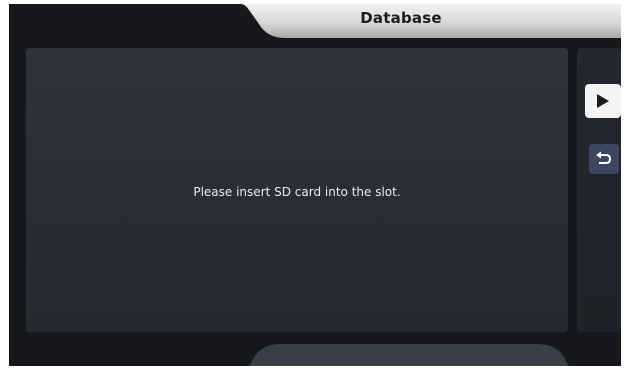 This screenshot has width=627, height=369. I want to click on return-button, so click(604, 159).